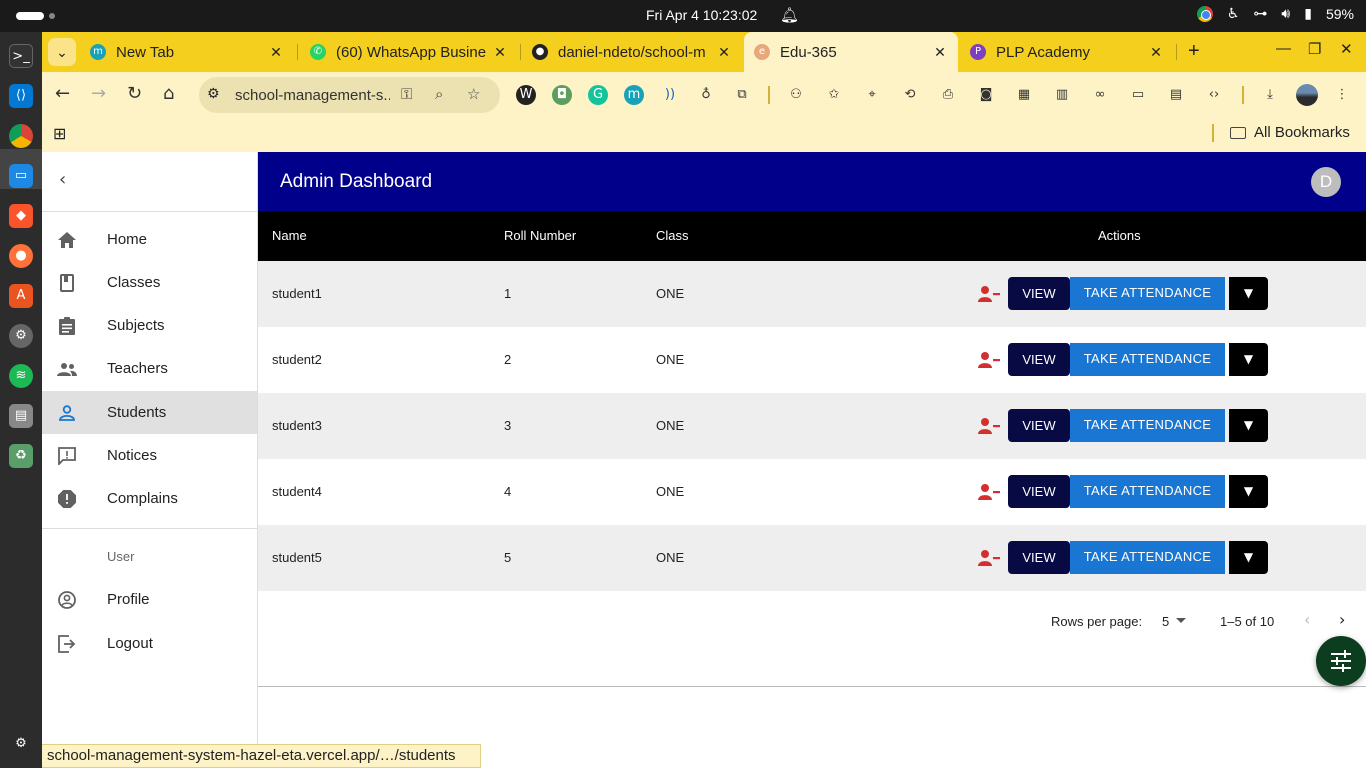 The height and width of the screenshot is (768, 1366). I want to click on history-icon: ⟲, so click(910, 95).